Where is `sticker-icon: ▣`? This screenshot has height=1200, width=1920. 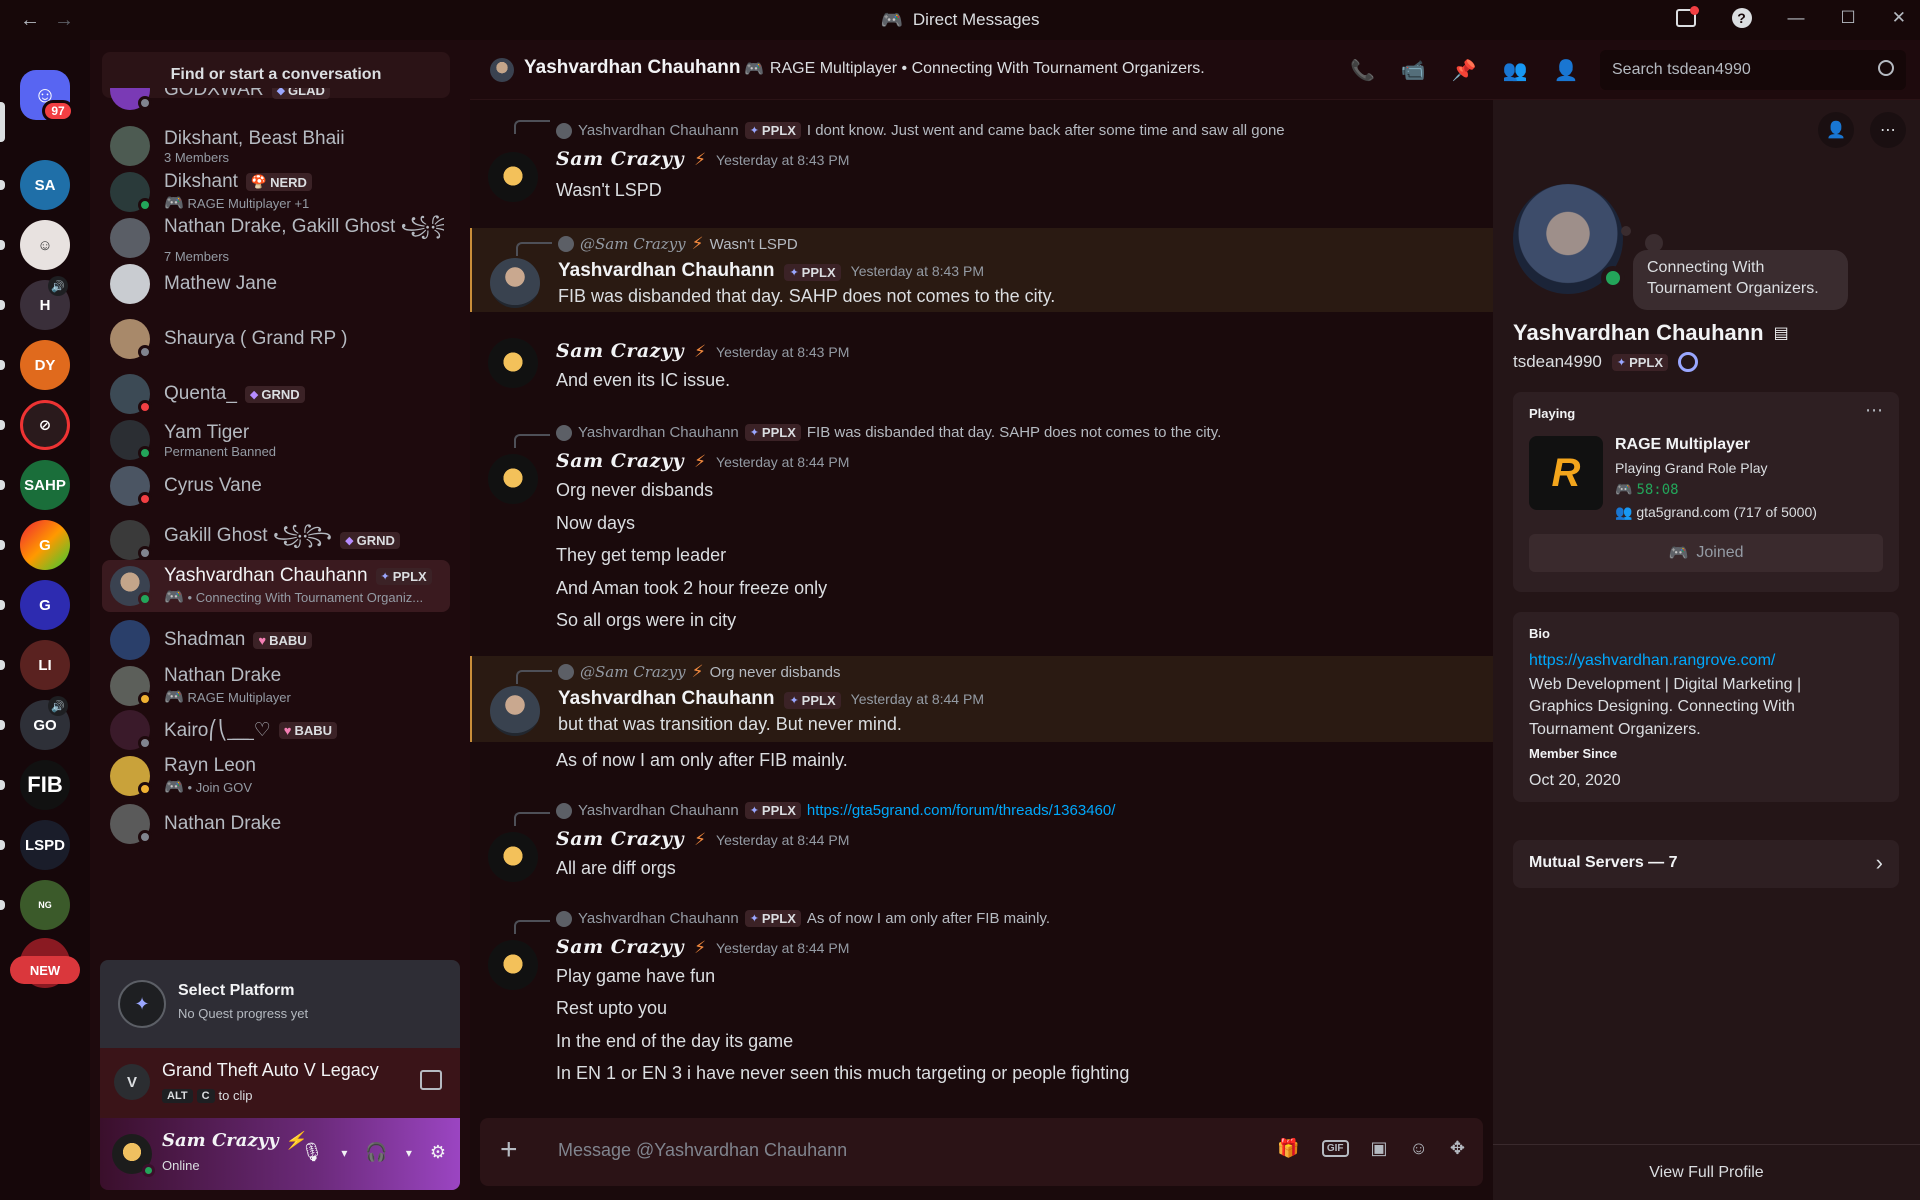 sticker-icon: ▣ is located at coordinates (1379, 1148).